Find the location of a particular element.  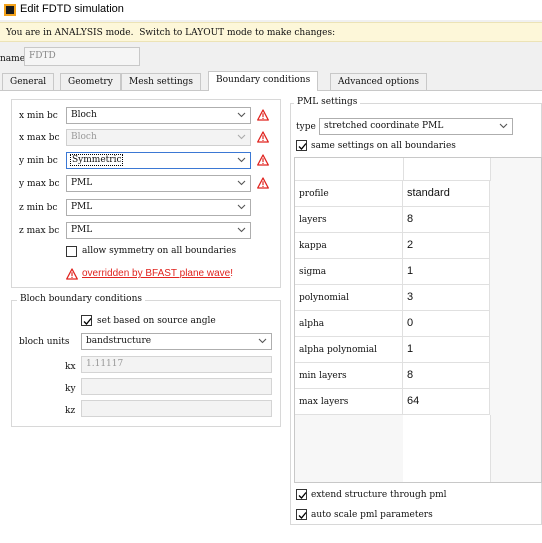

pml-table-value: 2 is located at coordinates (446, 246).